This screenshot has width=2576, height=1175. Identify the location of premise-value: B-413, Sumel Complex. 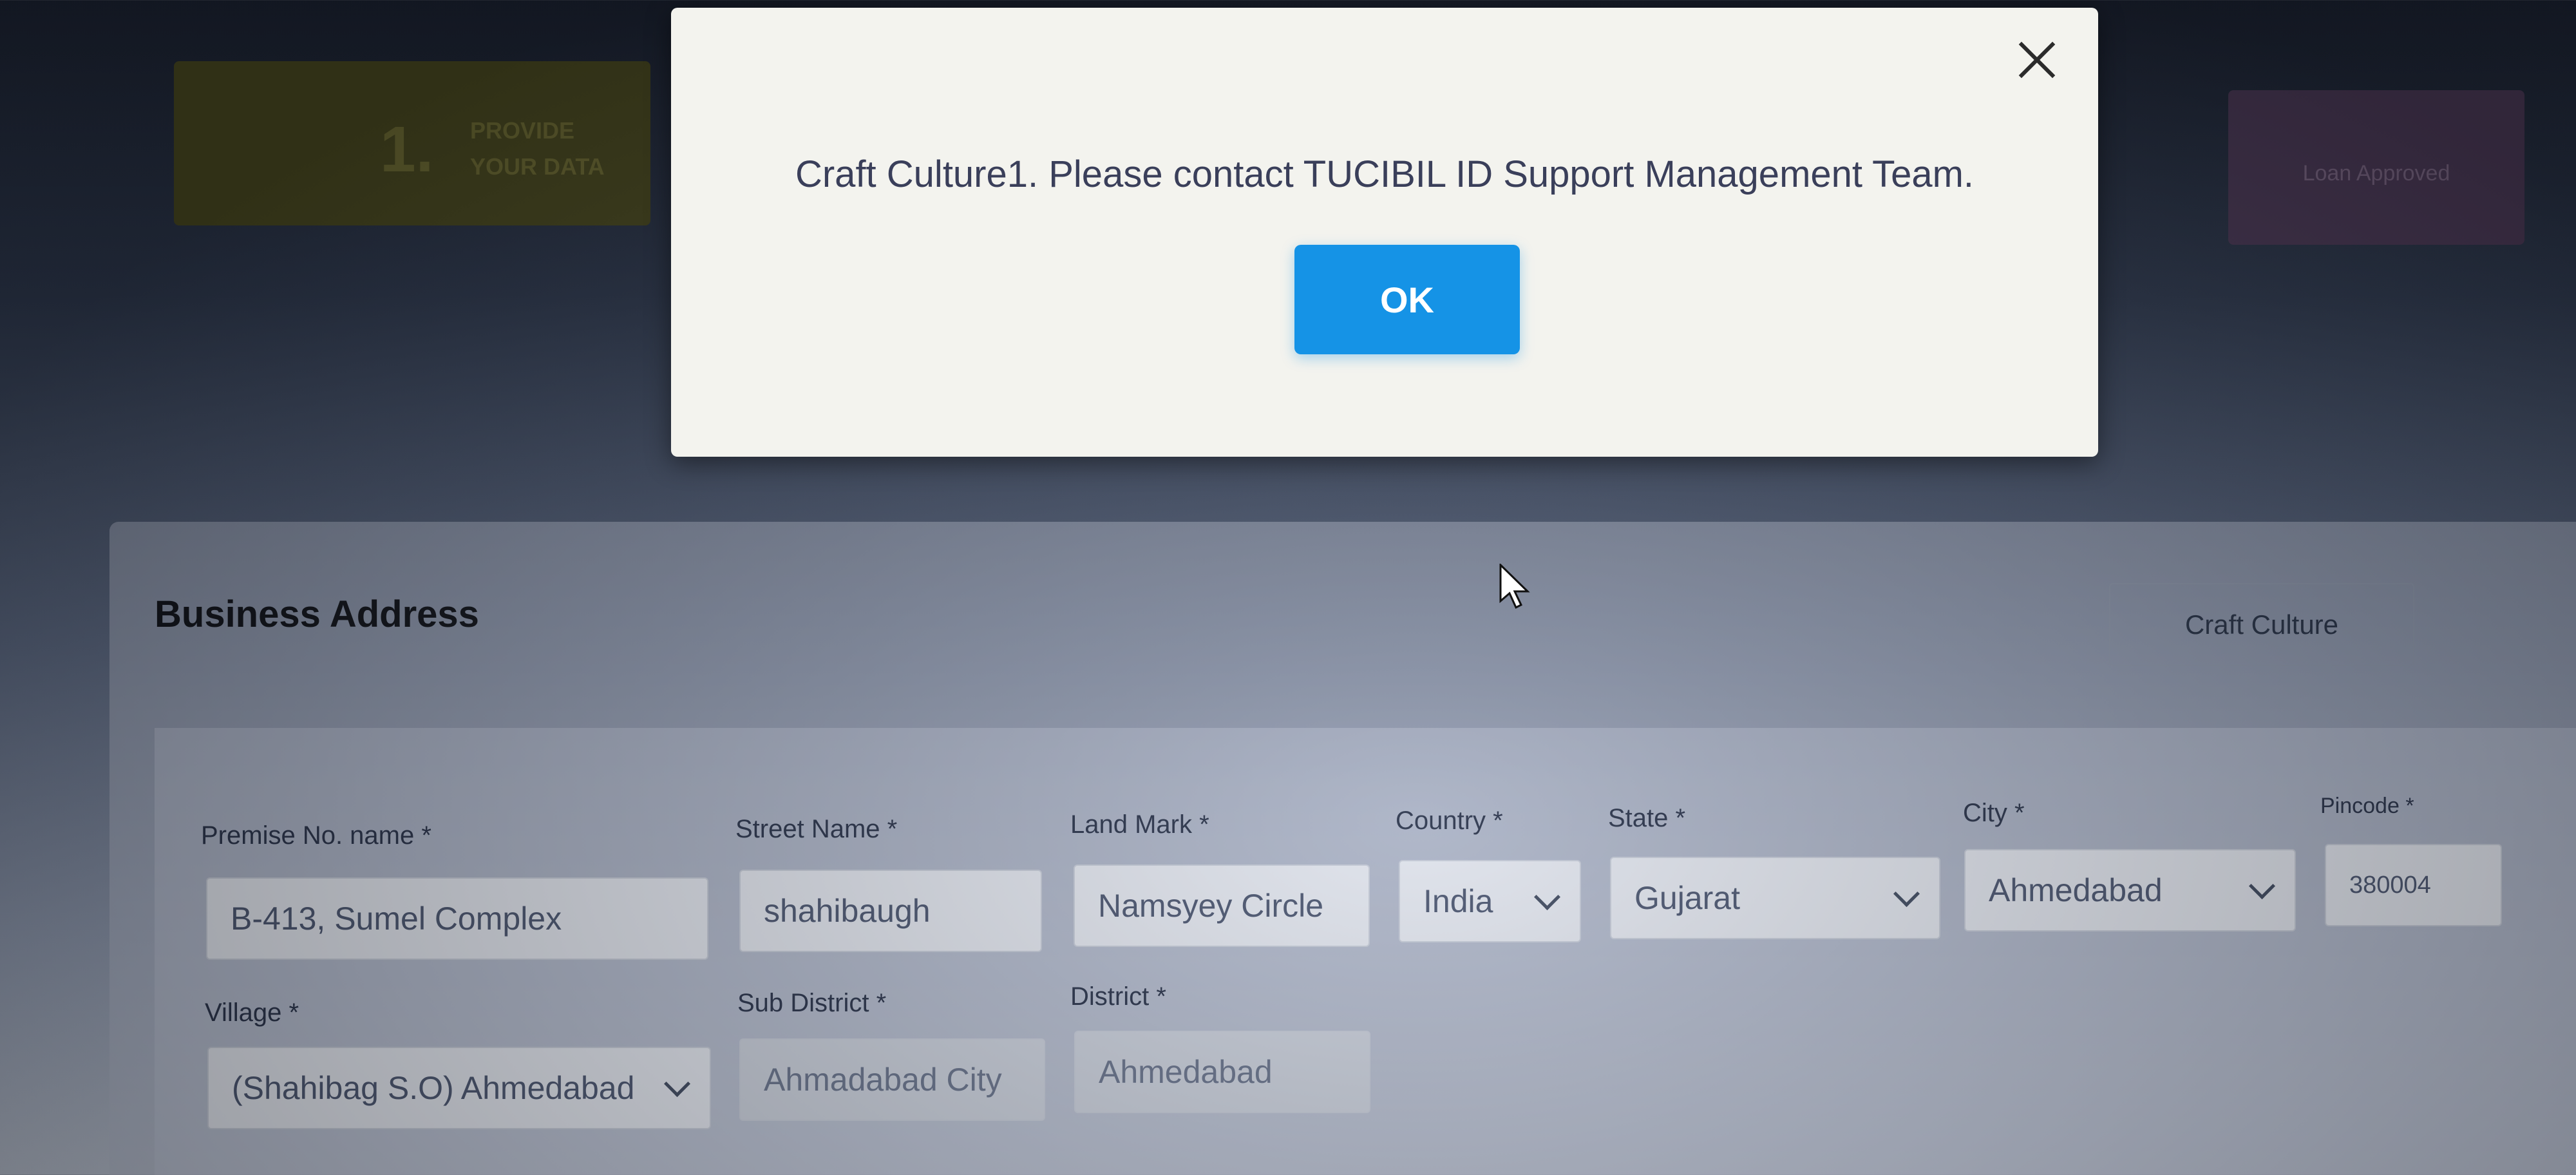
(397, 919).